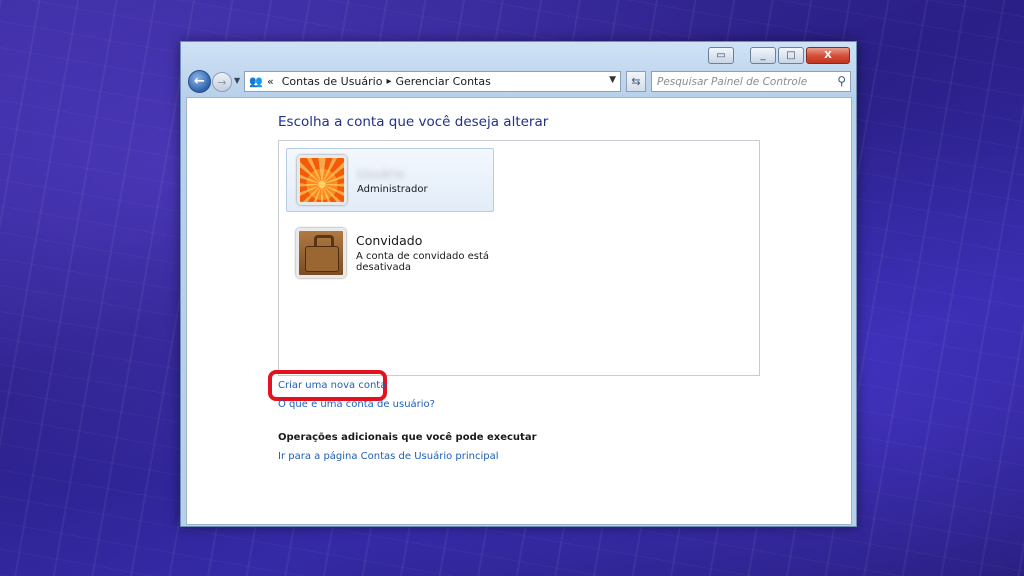 The height and width of the screenshot is (576, 1024). What do you see at coordinates (381, 173) in the screenshot?
I see `account-name: Usuário` at bounding box center [381, 173].